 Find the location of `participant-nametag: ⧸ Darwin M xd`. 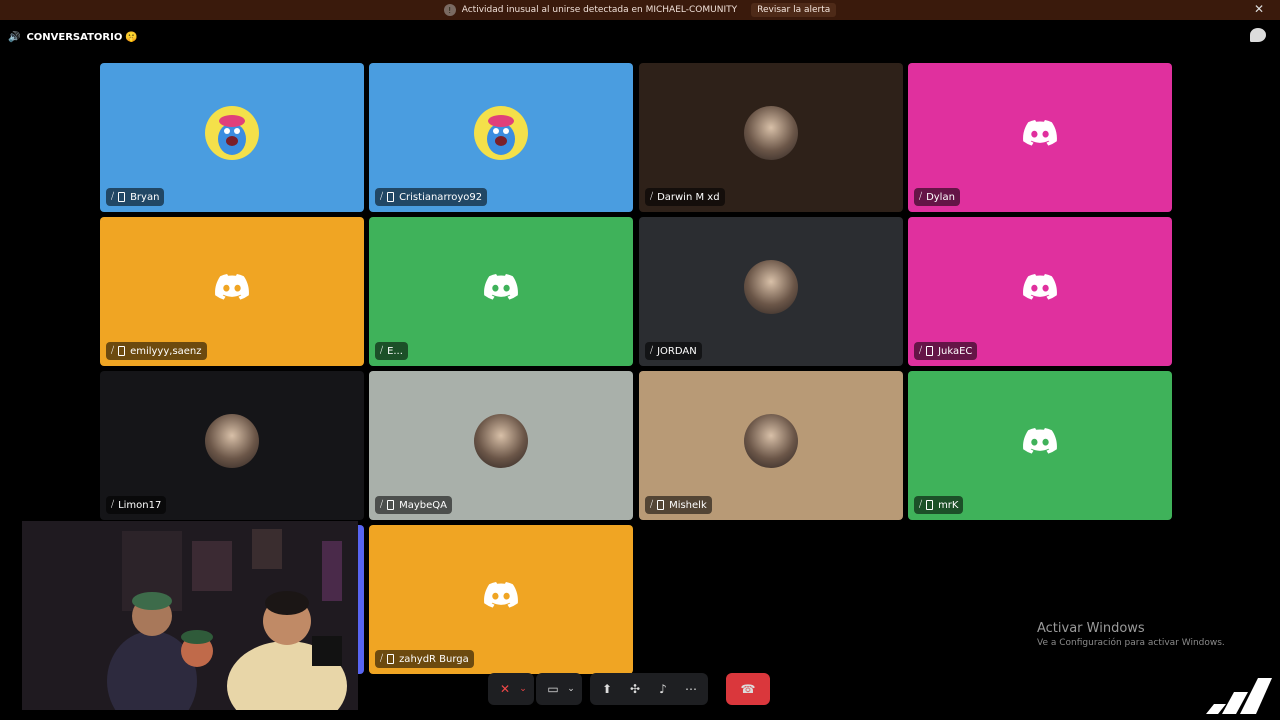

participant-nametag: ⧸ Darwin M xd is located at coordinates (685, 197).